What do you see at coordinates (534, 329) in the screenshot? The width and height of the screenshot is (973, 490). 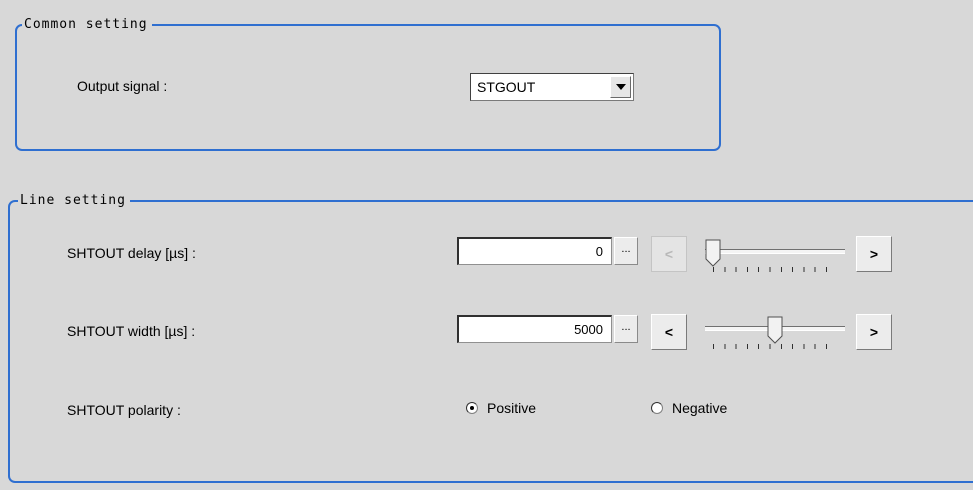 I see `shtout-width-input: 5000` at bounding box center [534, 329].